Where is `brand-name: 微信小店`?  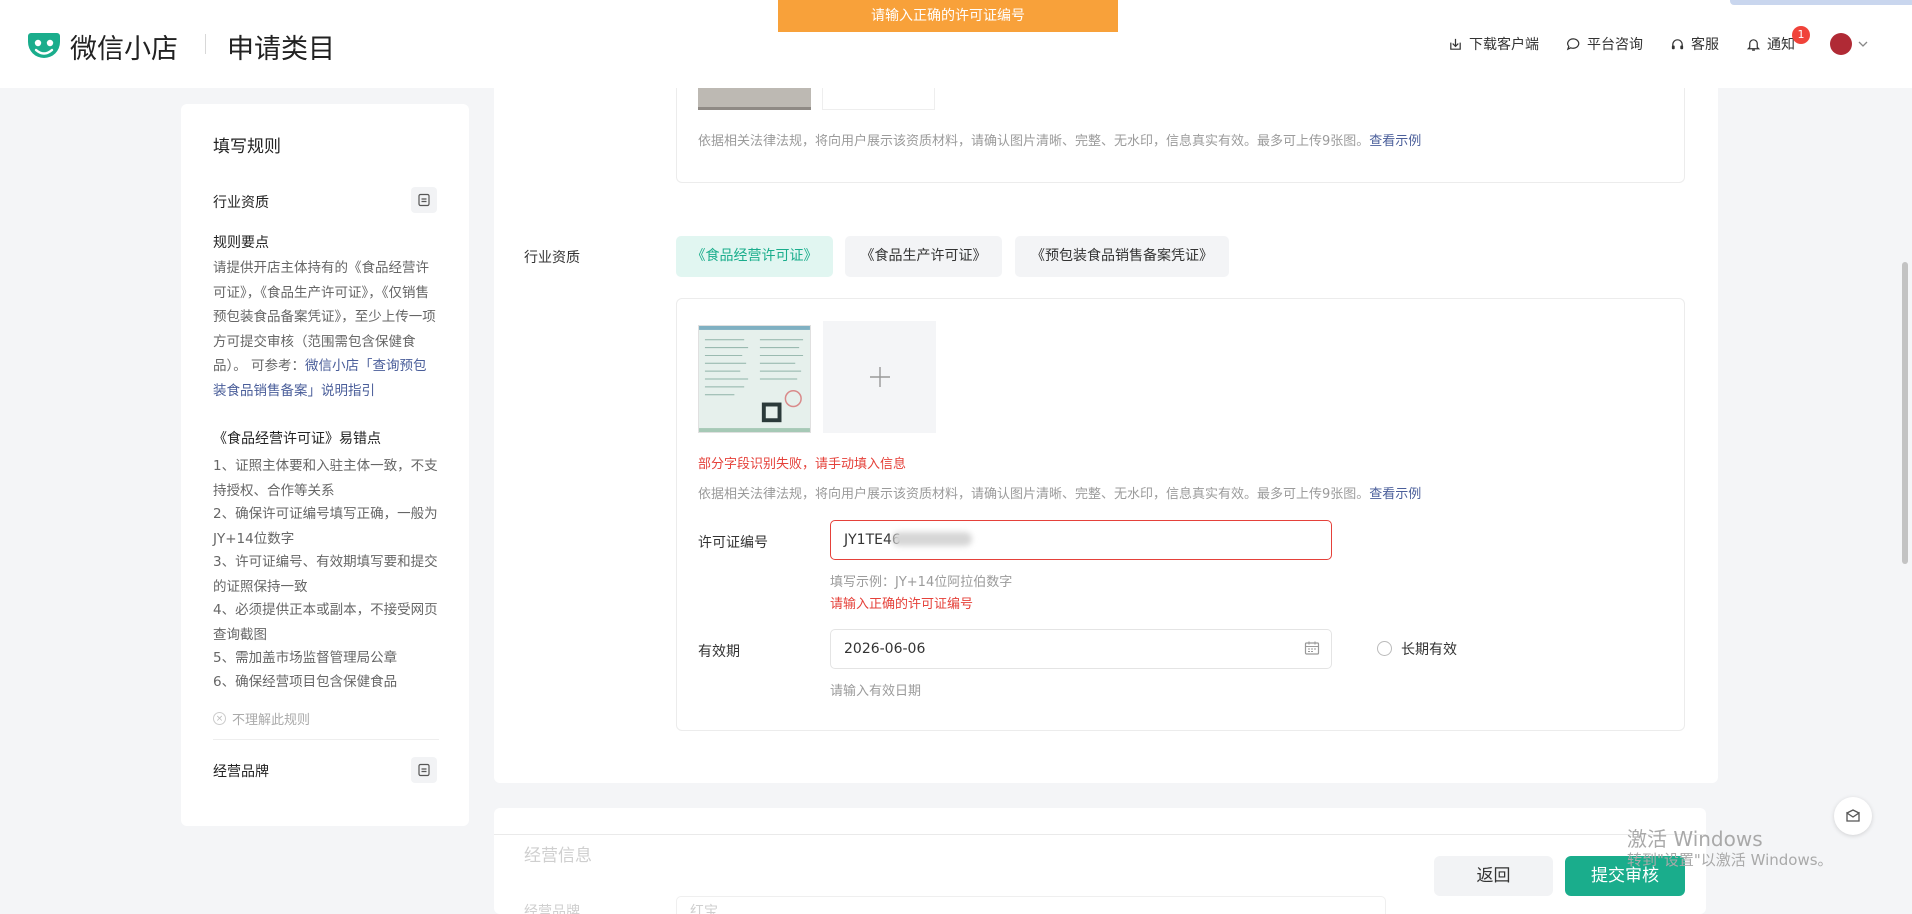
brand-name: 微信小店 is located at coordinates (124, 49).